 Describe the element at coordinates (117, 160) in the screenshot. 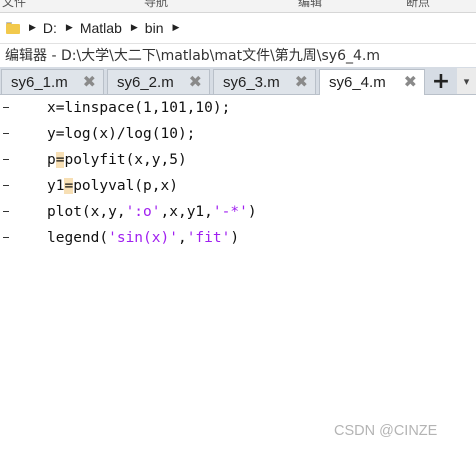

I see `code-text: p=polyfit(x,y,5)` at that location.